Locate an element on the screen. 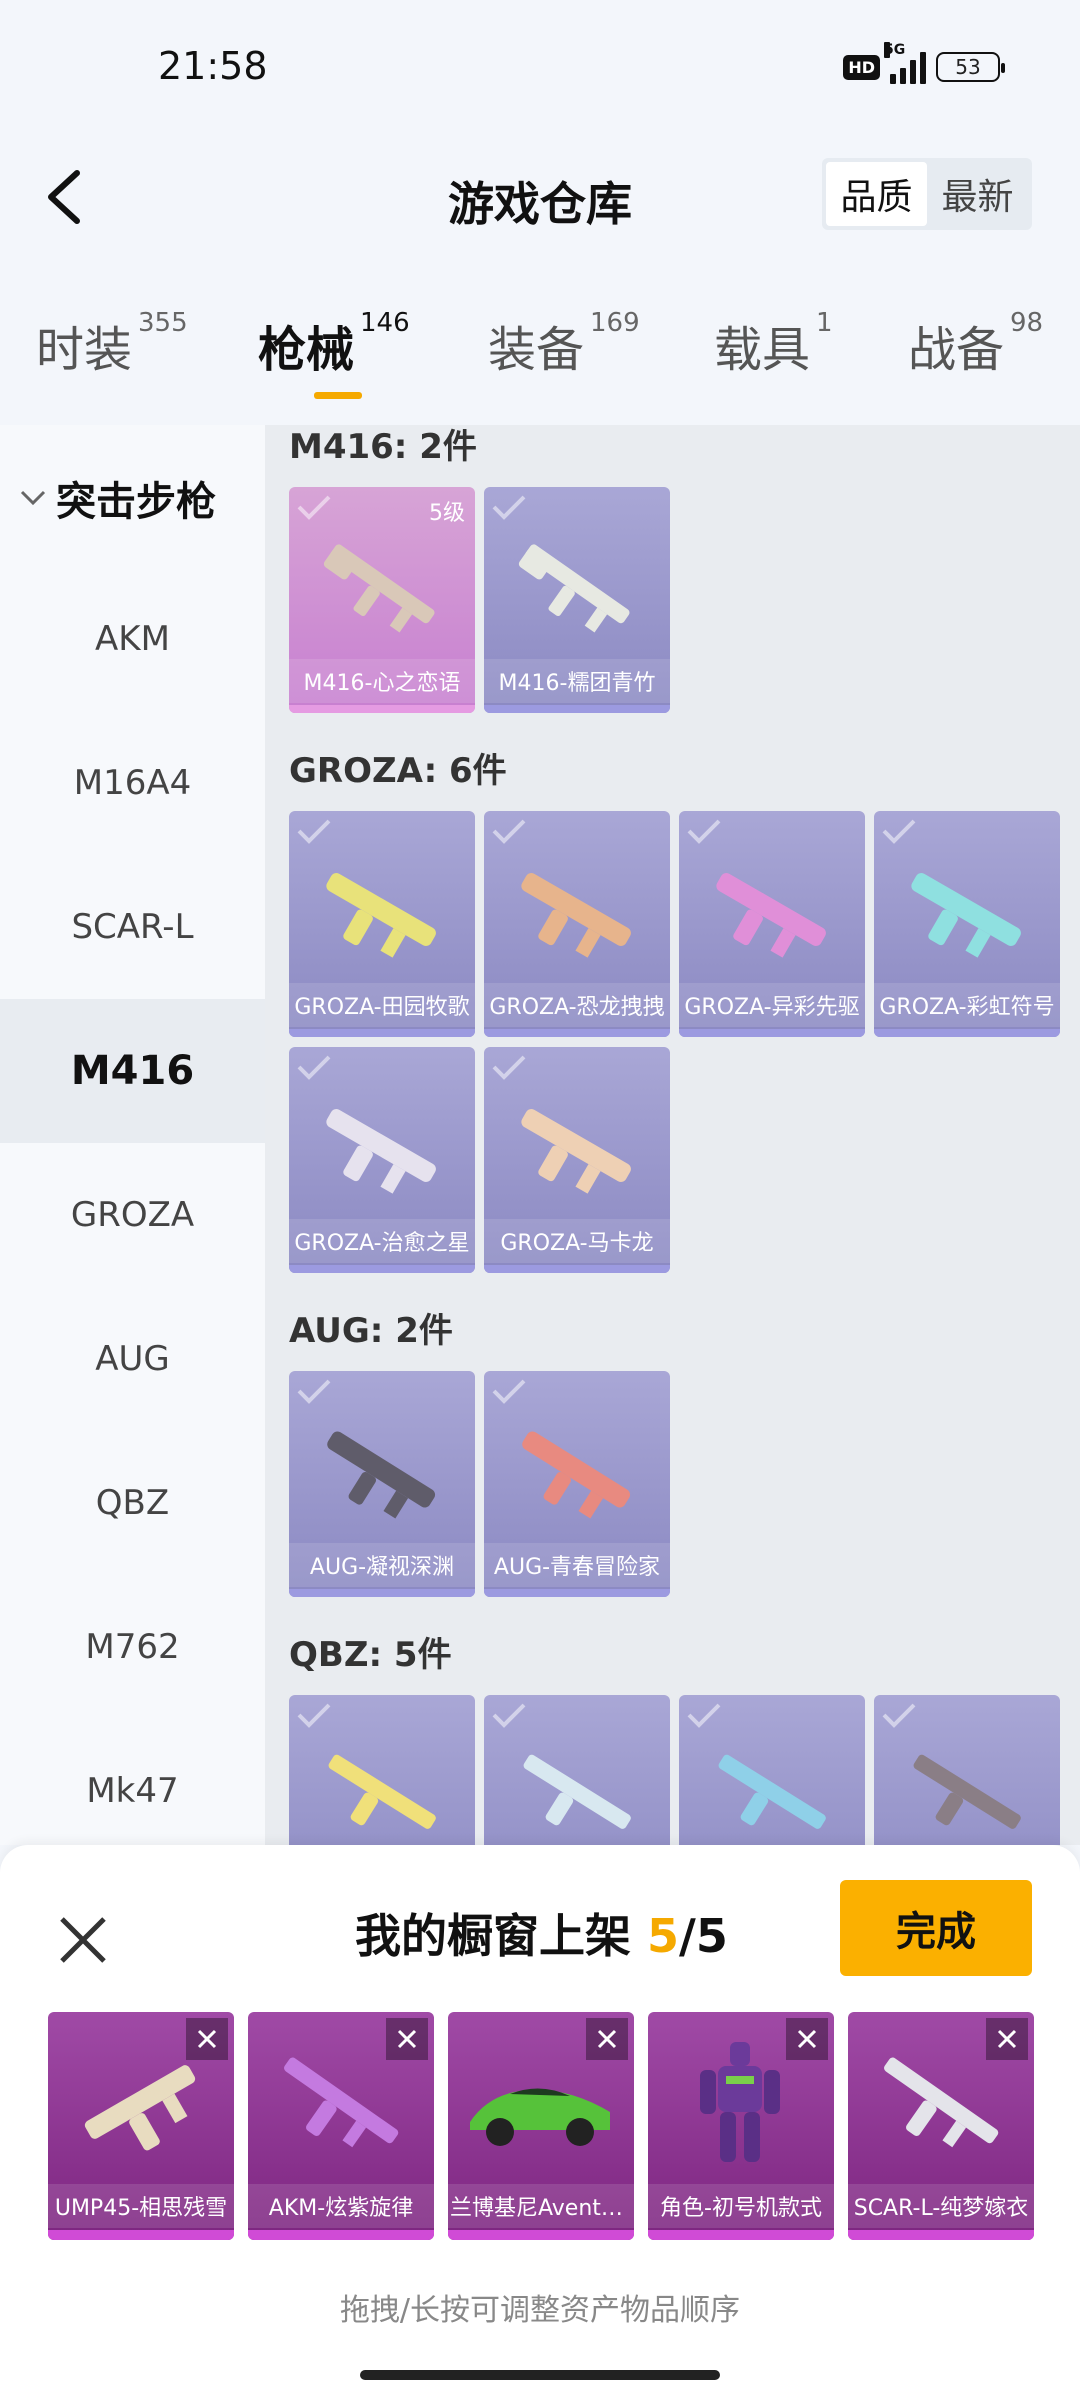  weapon-card: GROZA-异彩先驱 is located at coordinates (772, 924).